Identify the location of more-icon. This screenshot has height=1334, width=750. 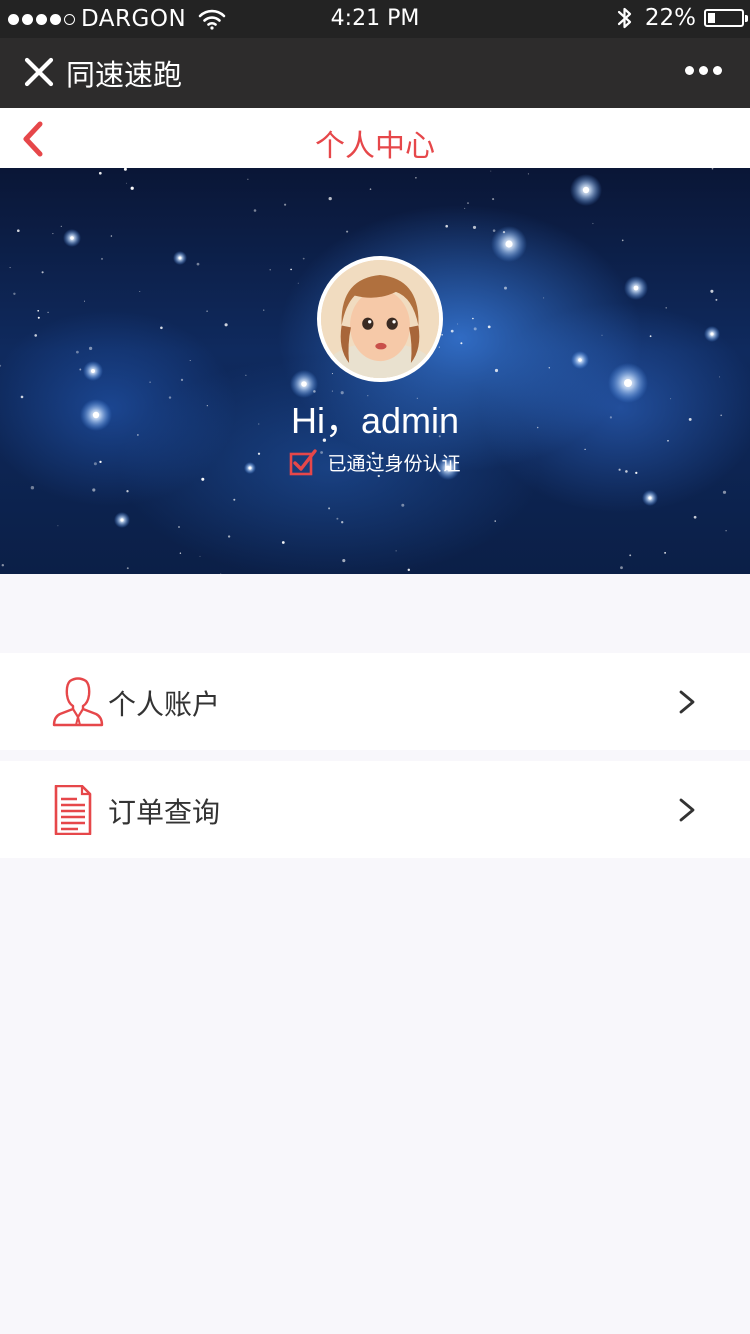
(703, 70).